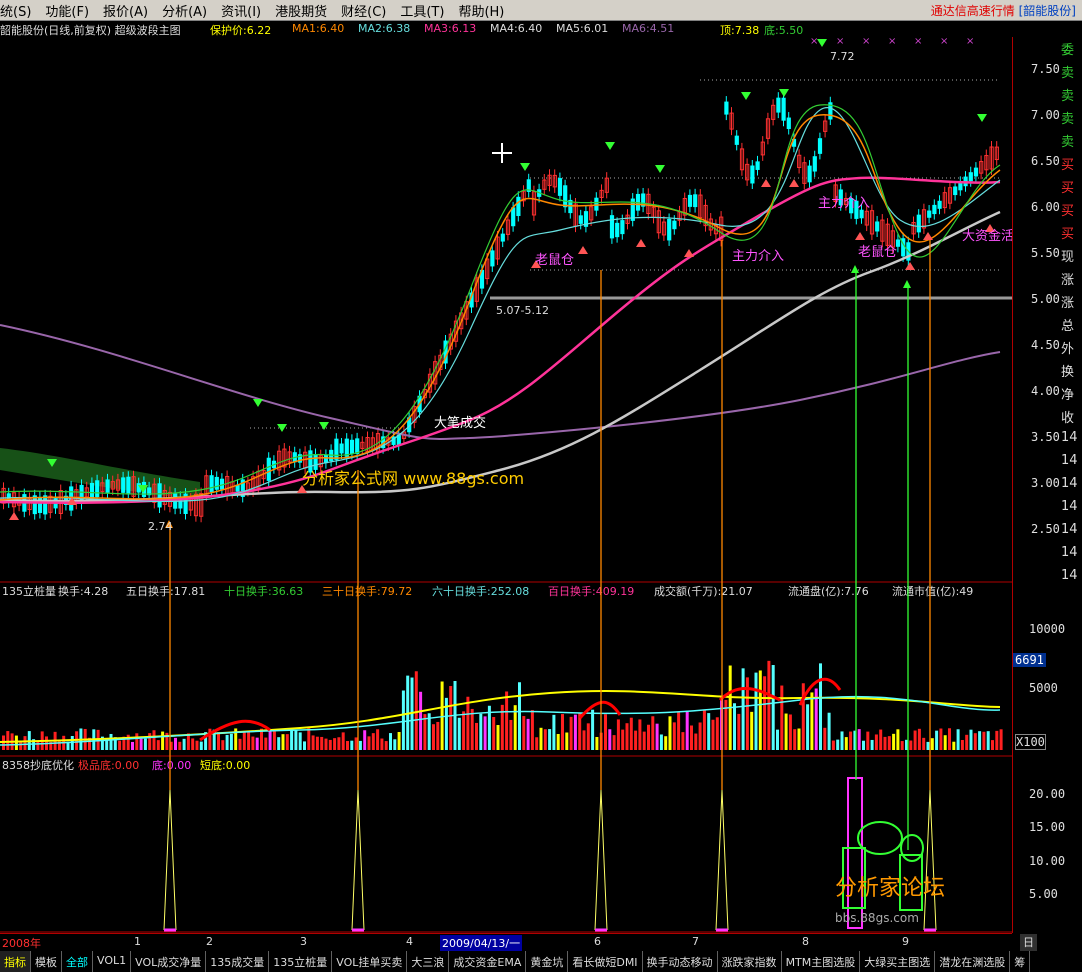 Image resolution: width=1082 pixels, height=972 pixels. Describe the element at coordinates (112, 961) in the screenshot. I see `tab-3: VOL1` at that location.